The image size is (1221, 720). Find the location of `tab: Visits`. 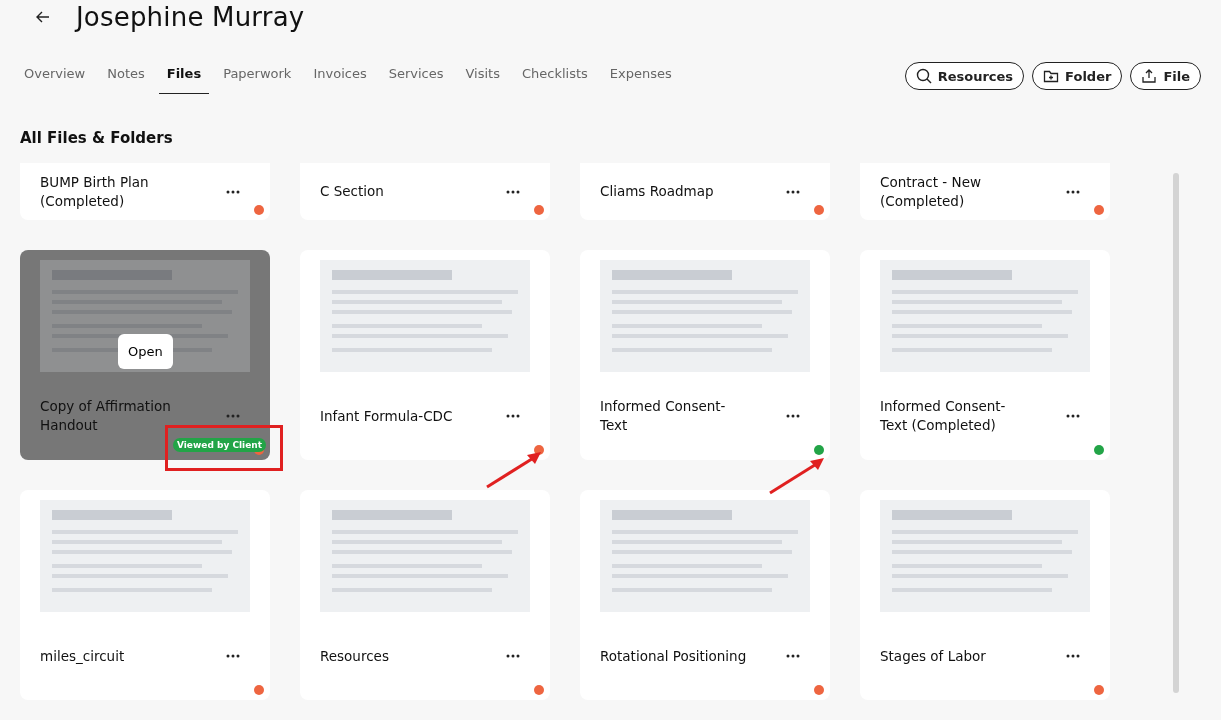

tab: Visits is located at coordinates (482, 76).